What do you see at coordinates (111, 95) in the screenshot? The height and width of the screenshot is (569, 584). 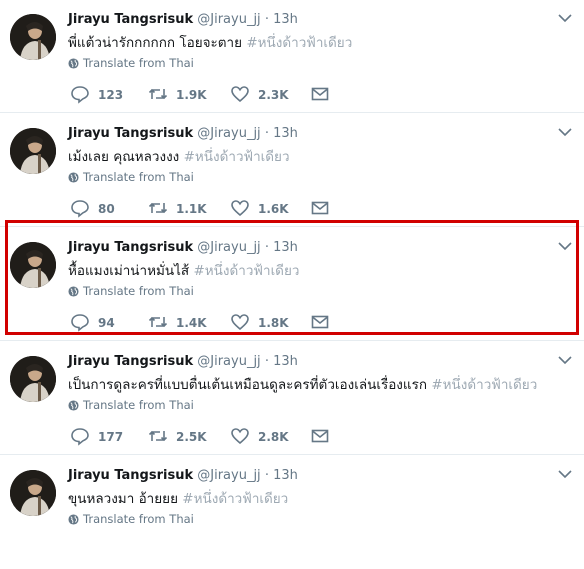 I see `reply-count: 123` at bounding box center [111, 95].